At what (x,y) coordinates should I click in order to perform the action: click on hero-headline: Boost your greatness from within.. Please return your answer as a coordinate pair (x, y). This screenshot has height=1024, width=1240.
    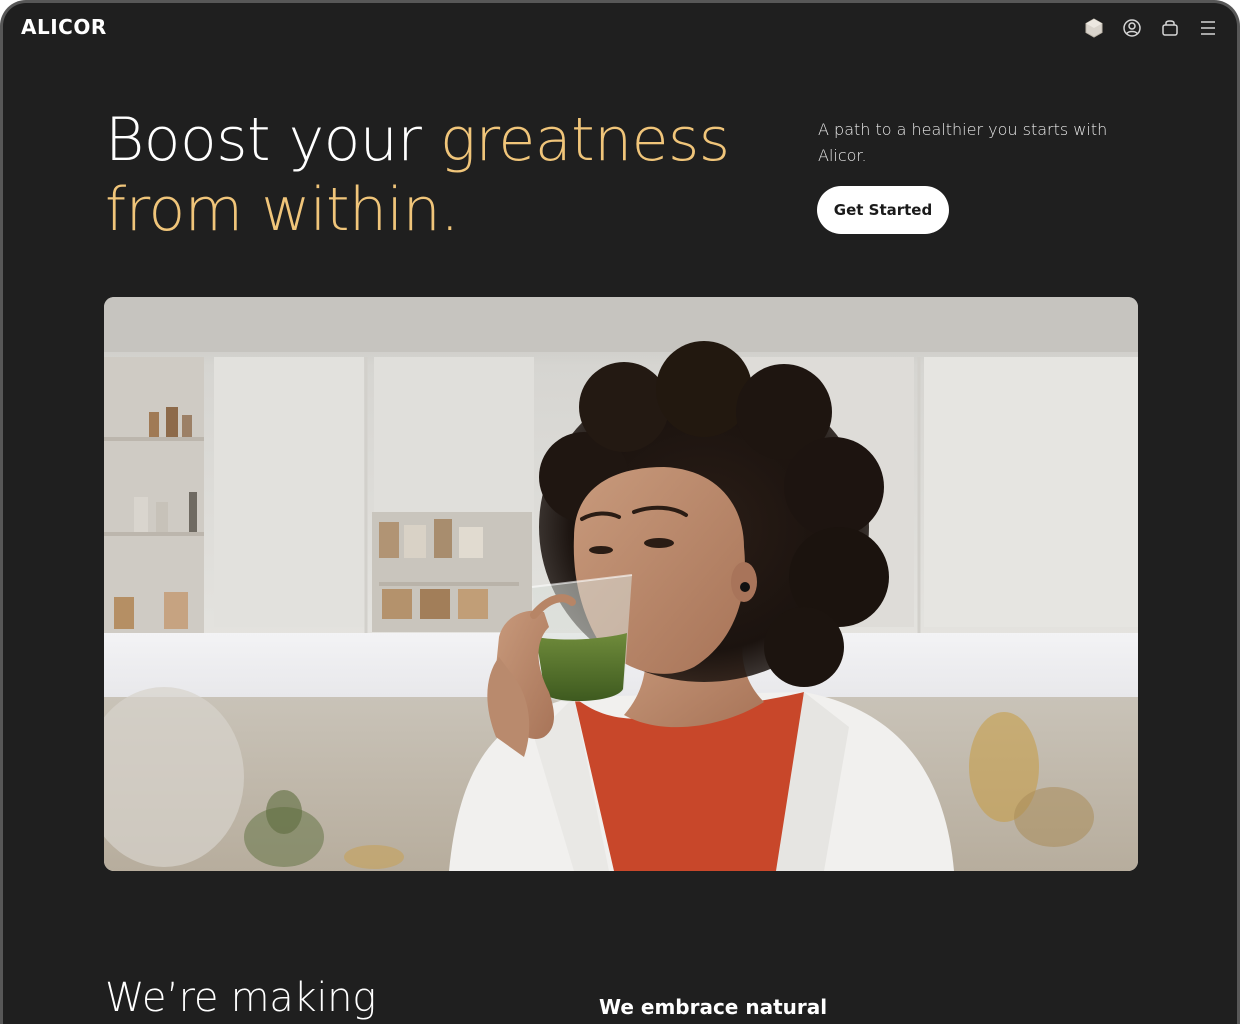
    Looking at the image, I should click on (445, 175).